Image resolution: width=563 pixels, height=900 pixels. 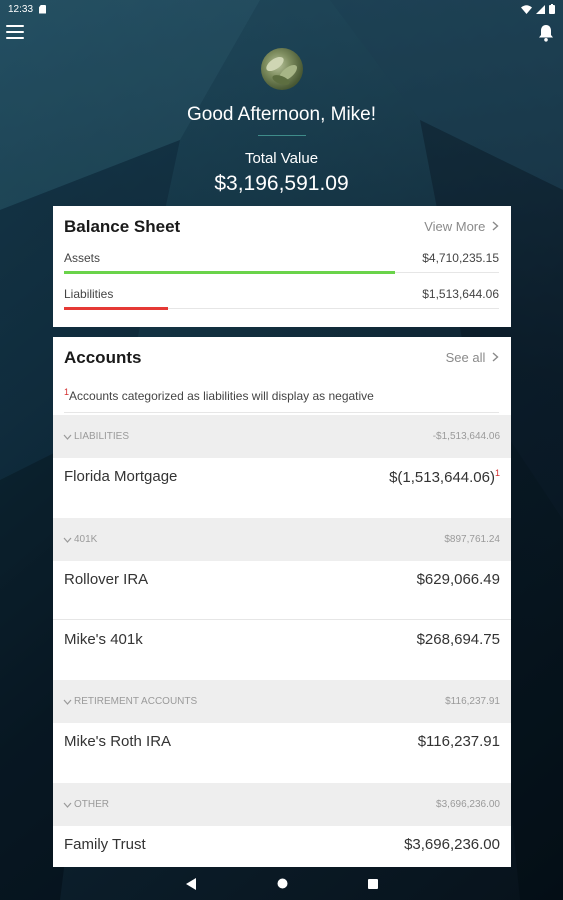 I want to click on hero-divider, so click(x=282, y=135).